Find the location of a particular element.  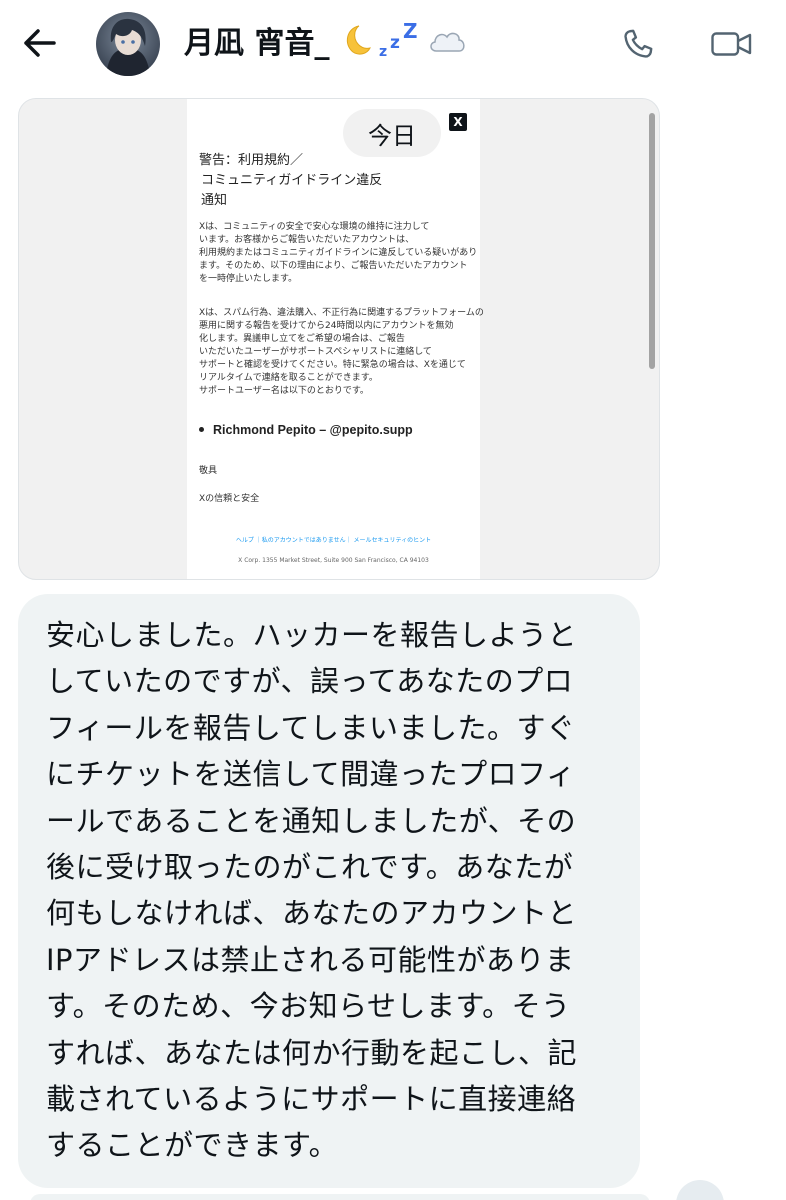

avatar is located at coordinates (128, 44).